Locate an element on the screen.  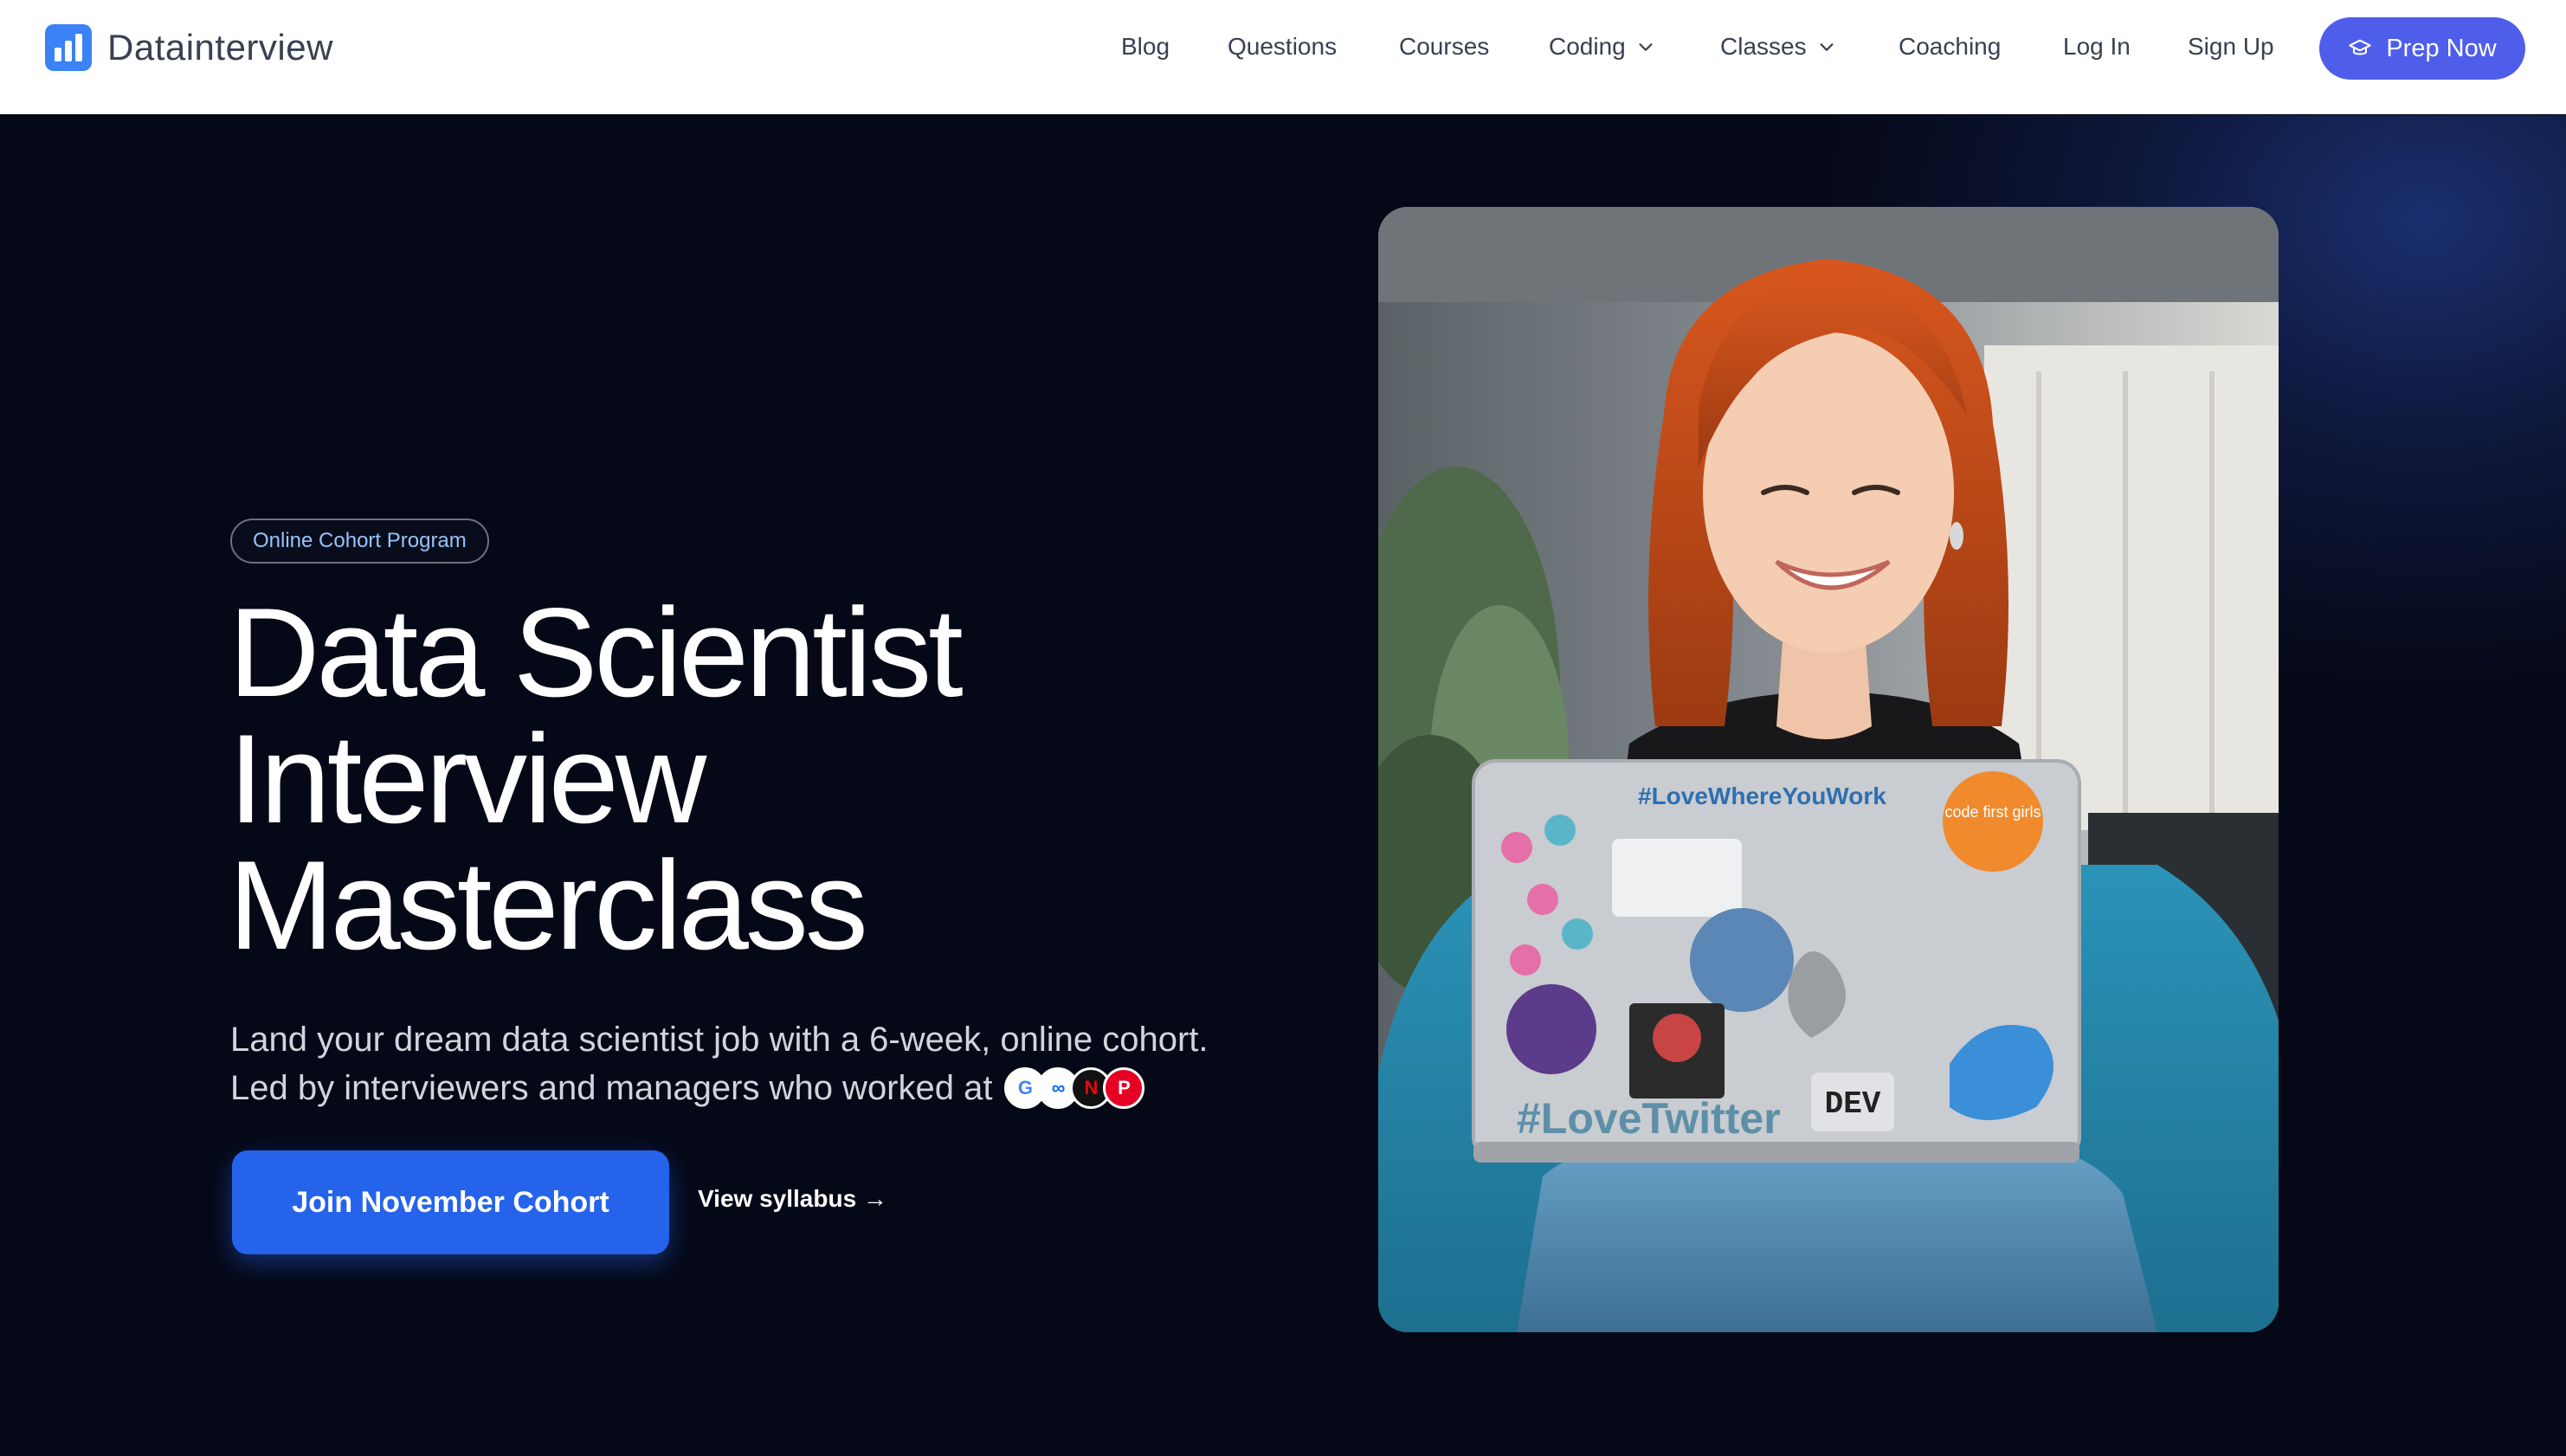
hero-title: Data Scientist Interview Masterclass is located at coordinates (661, 779).